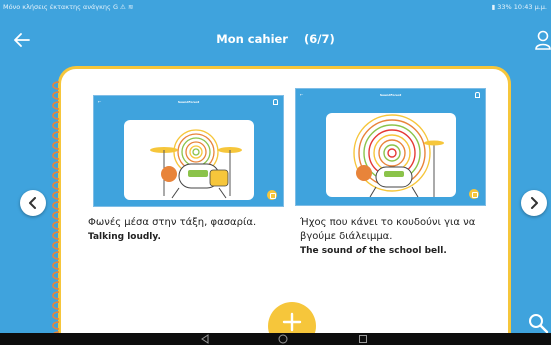 This screenshot has height=345, width=551. Describe the element at coordinates (123, 237) in the screenshot. I see `caption-english-text: Talking loudly` at that location.